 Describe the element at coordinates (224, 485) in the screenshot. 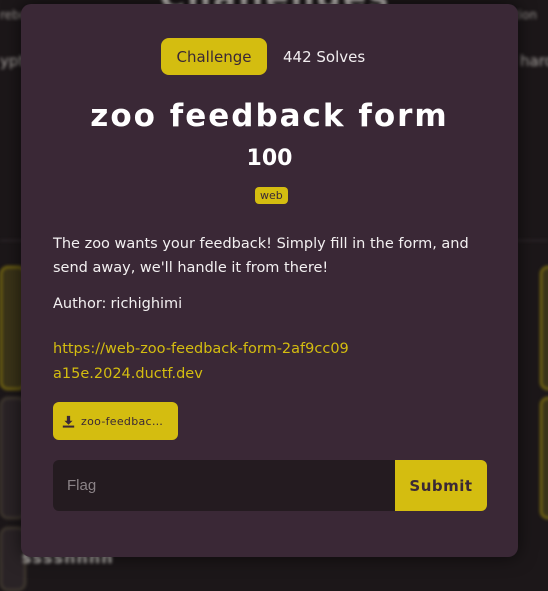

I see `flag-input` at that location.